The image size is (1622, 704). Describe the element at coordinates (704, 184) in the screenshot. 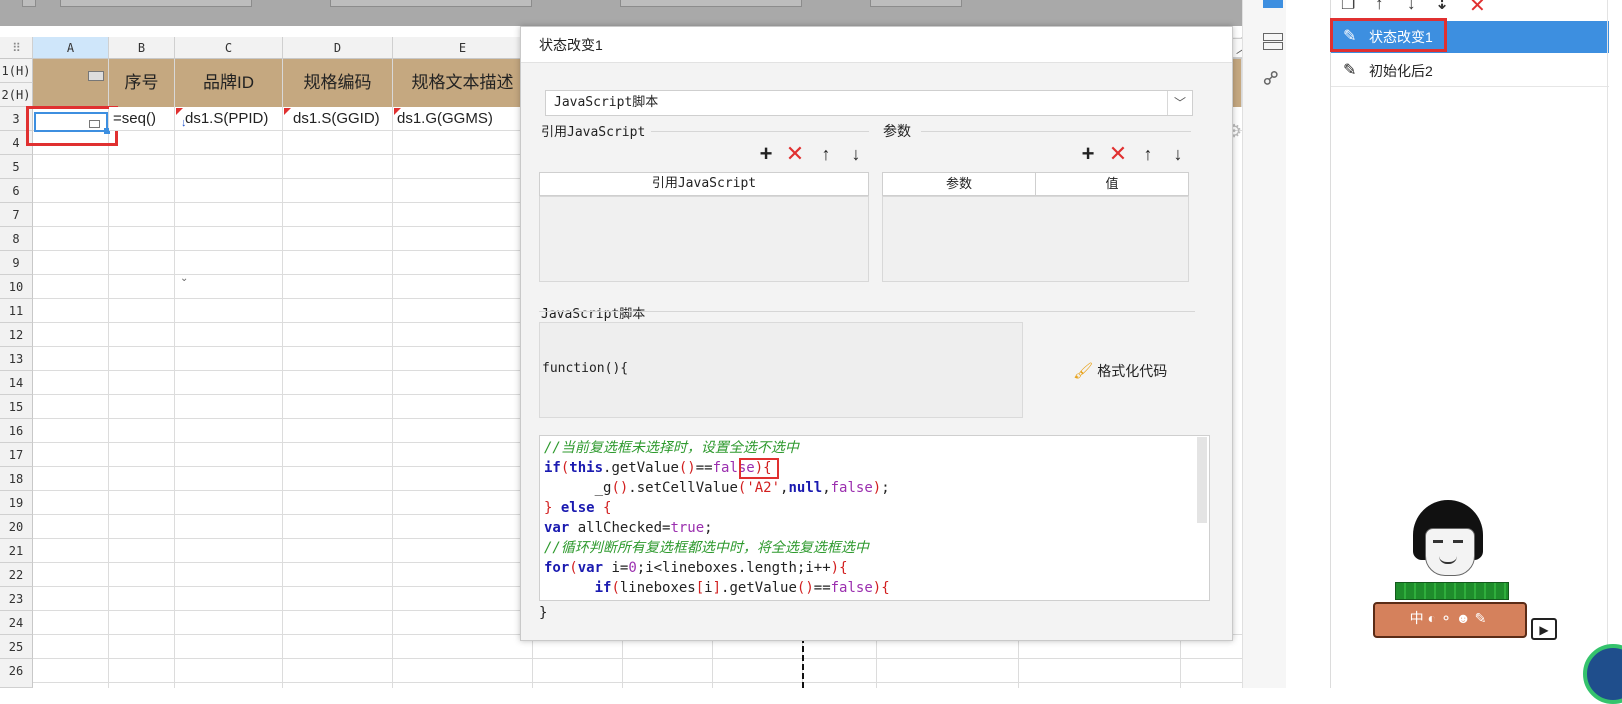

I see `ref-js-column-header: 引用JavaScript` at that location.